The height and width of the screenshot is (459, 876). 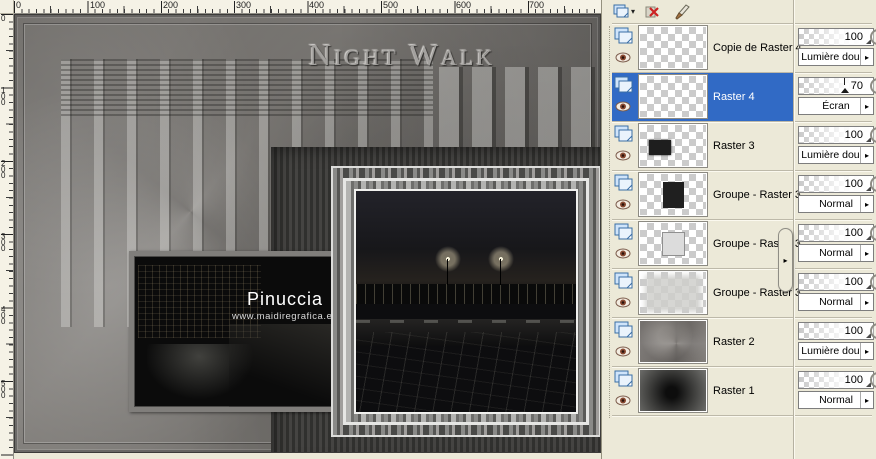 What do you see at coordinates (240, 331) in the screenshot?
I see `small-photo-frame: Pinuccia www.maidiregrafica.eu` at bounding box center [240, 331].